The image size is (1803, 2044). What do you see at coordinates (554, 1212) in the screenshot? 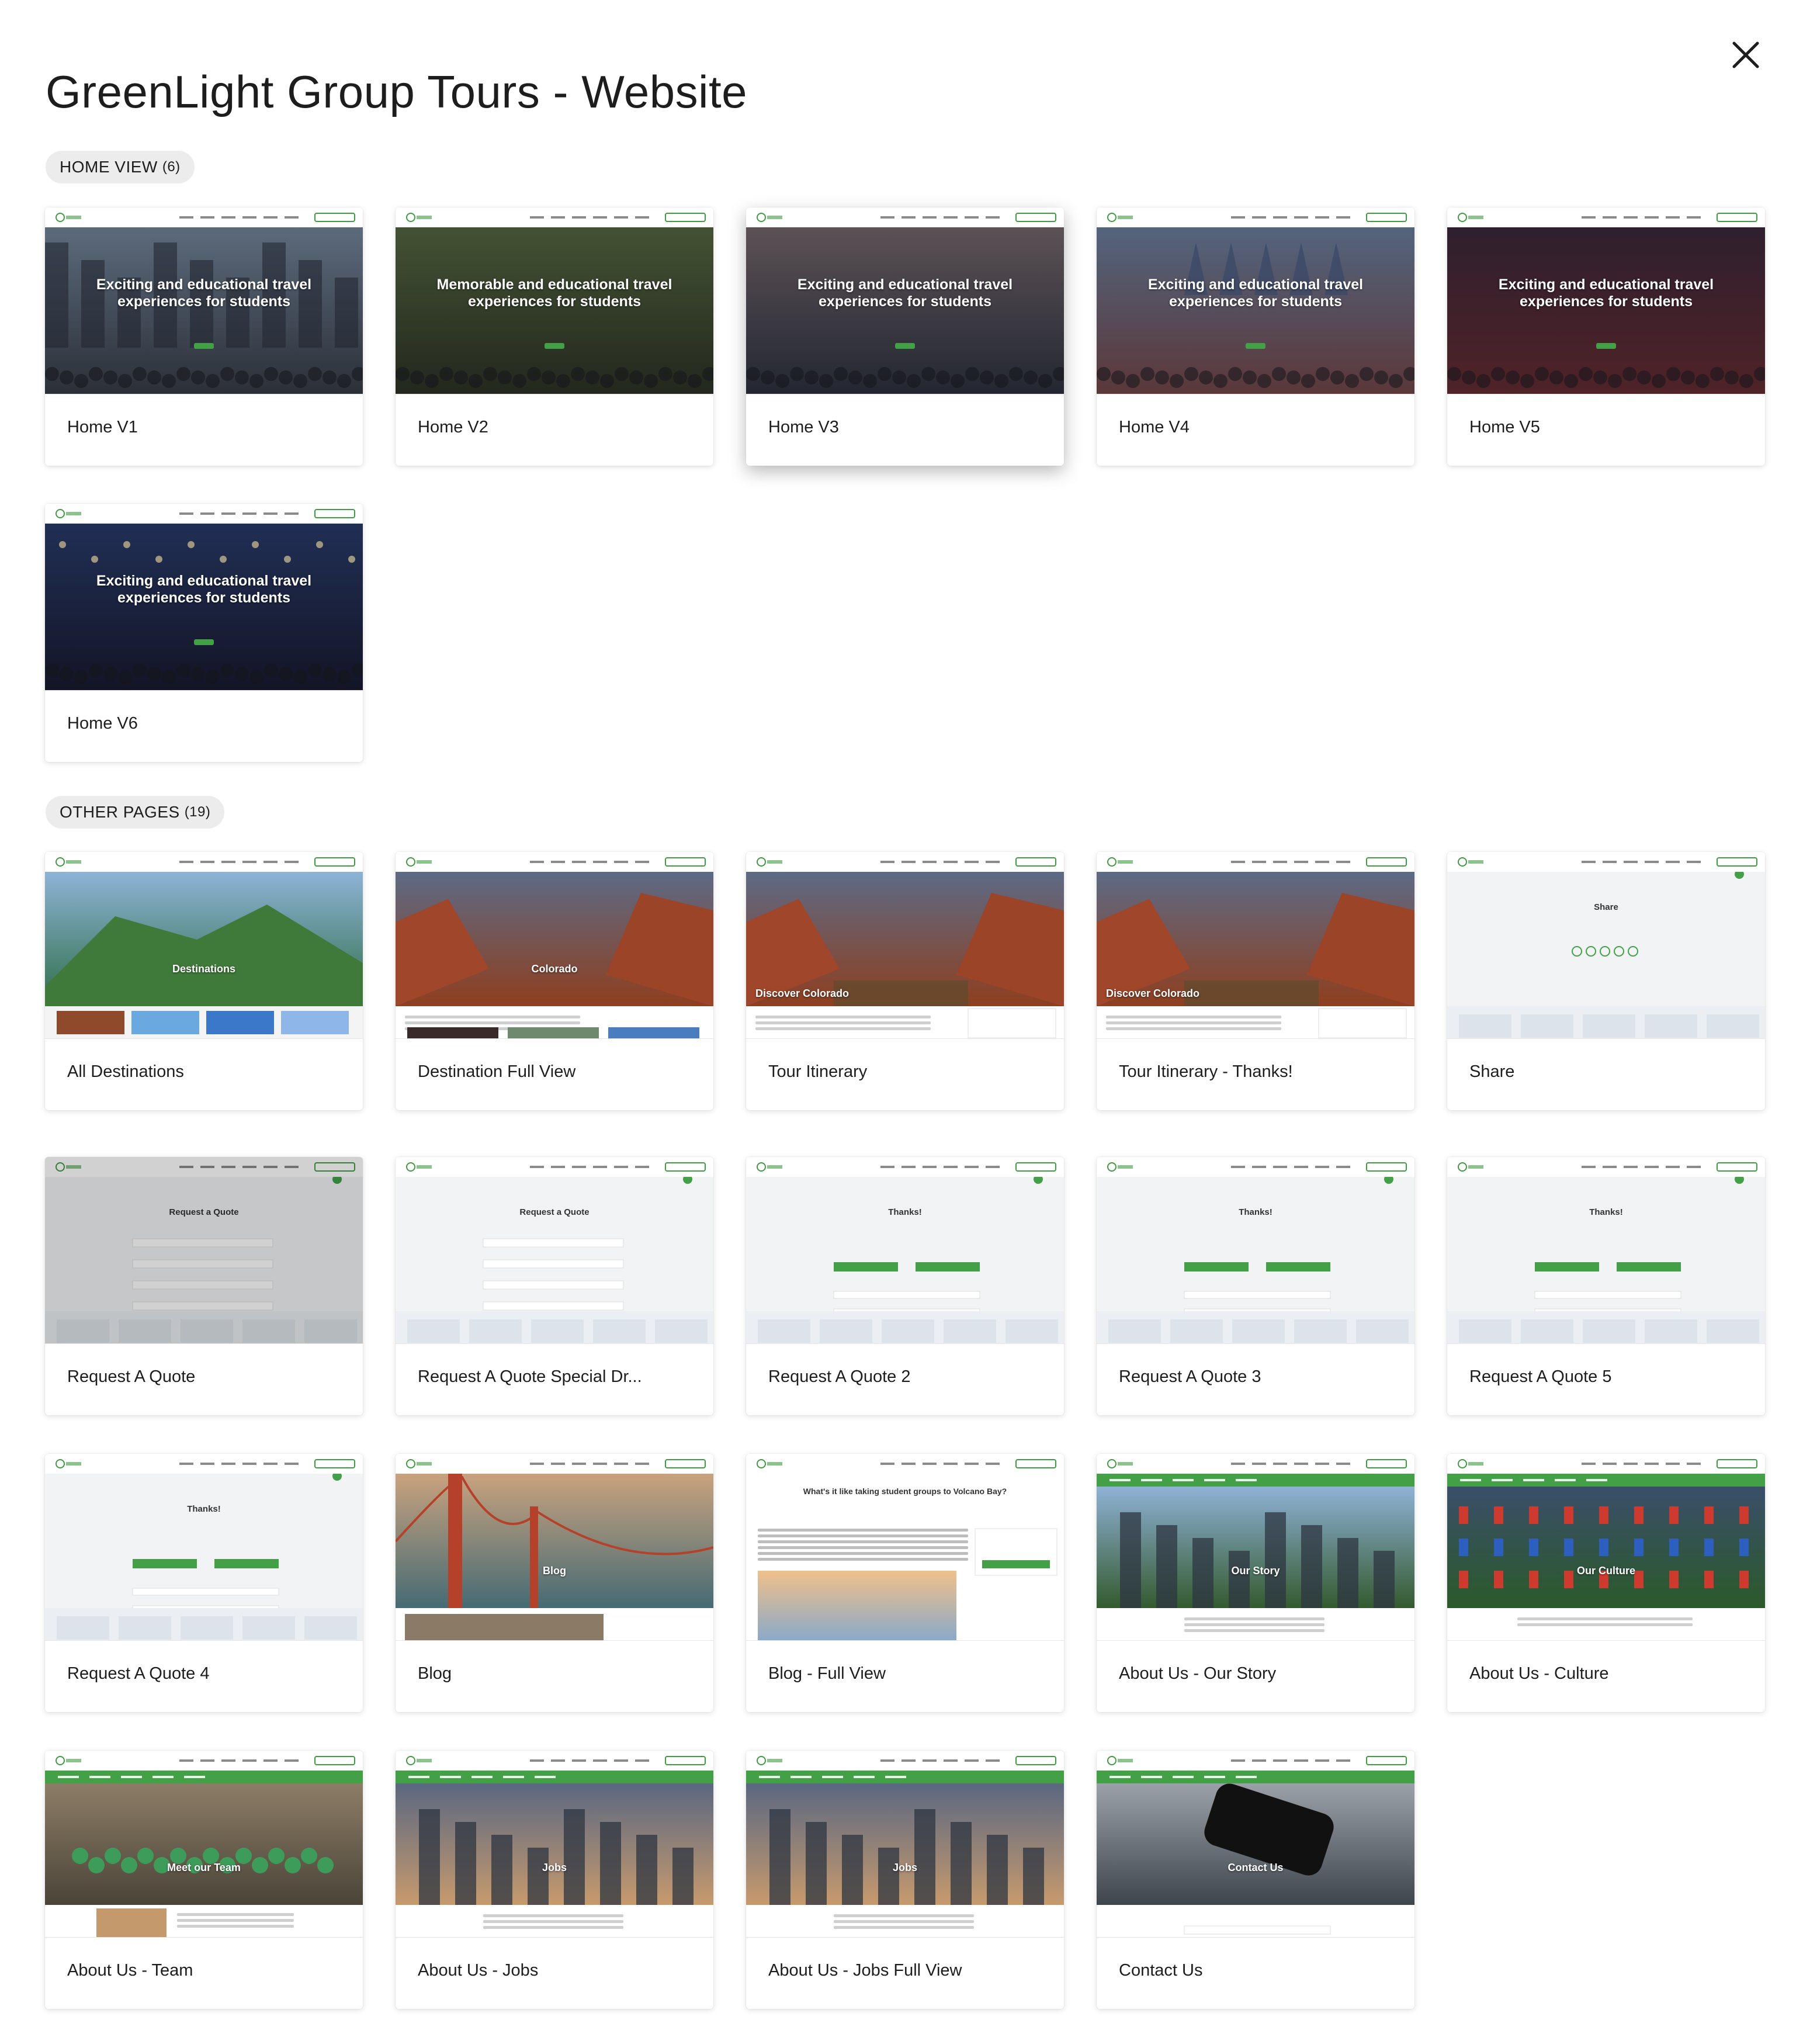
I see `thumbnail-heading: Request a Quote` at bounding box center [554, 1212].